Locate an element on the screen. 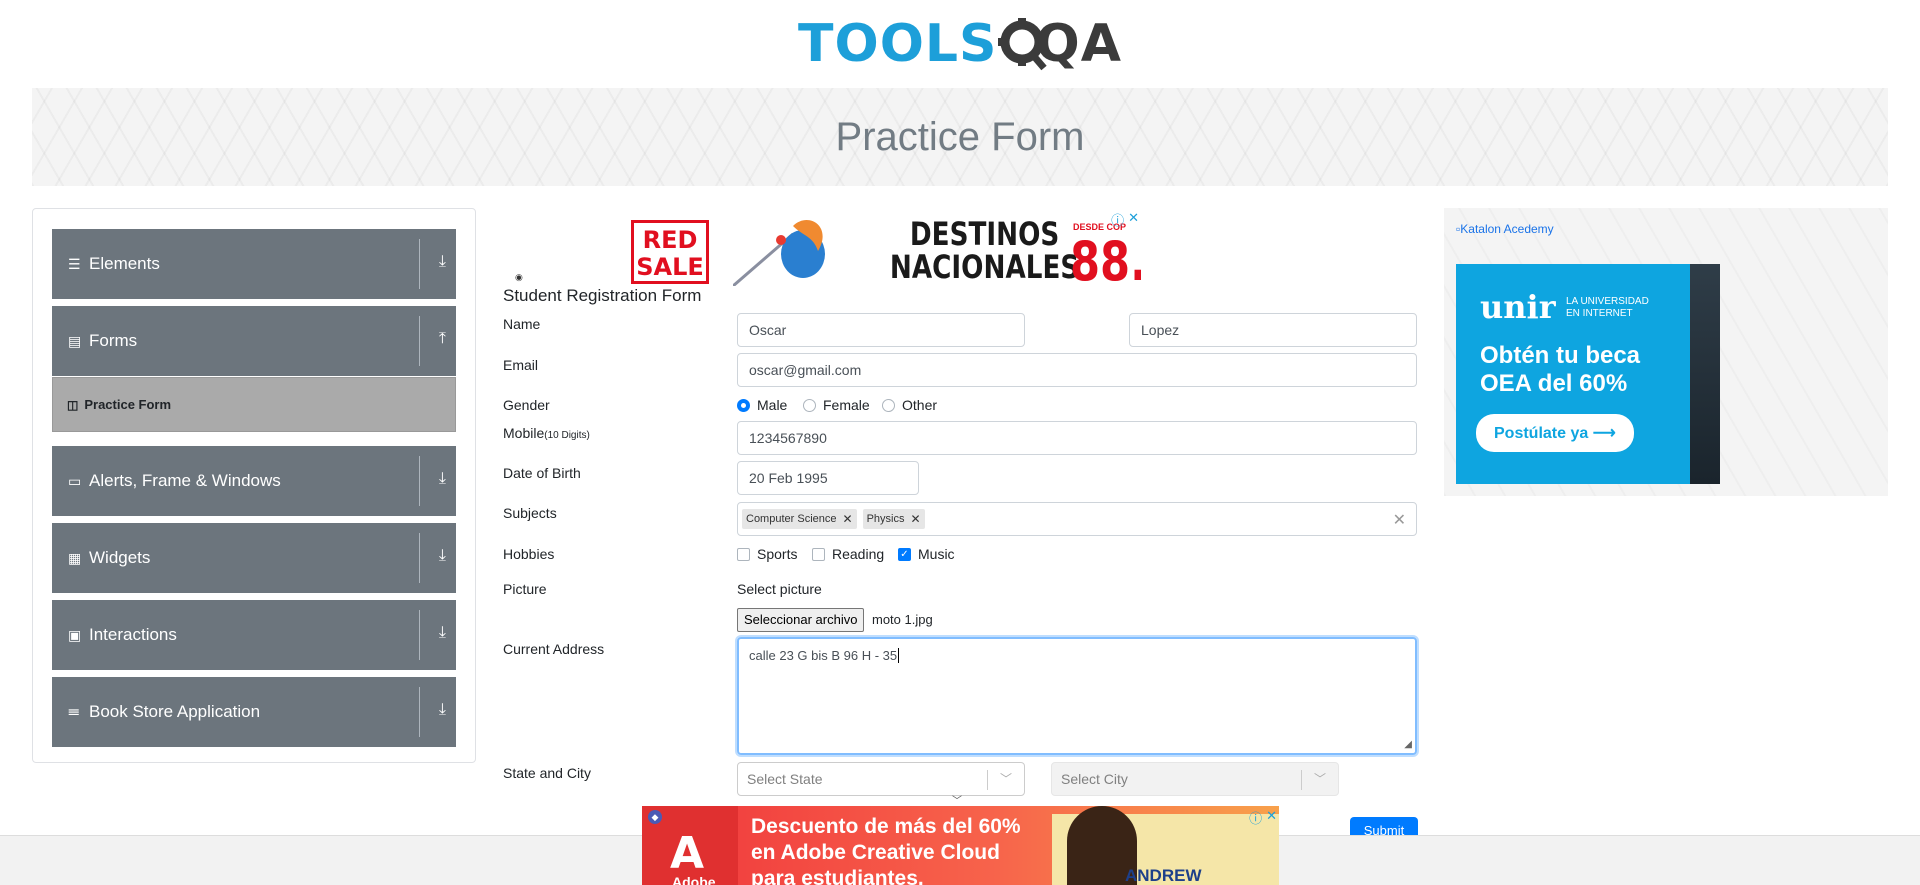  hobbies-label: Hobbies is located at coordinates (529, 554).